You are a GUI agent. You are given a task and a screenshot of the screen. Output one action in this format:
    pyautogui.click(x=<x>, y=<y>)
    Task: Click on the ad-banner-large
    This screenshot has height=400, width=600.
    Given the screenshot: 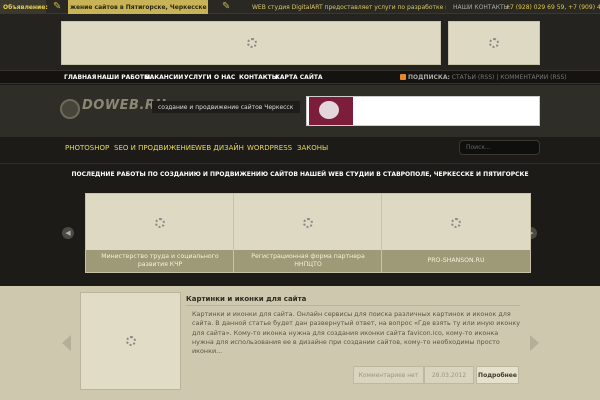 What is the action you would take?
    pyautogui.click(x=251, y=43)
    